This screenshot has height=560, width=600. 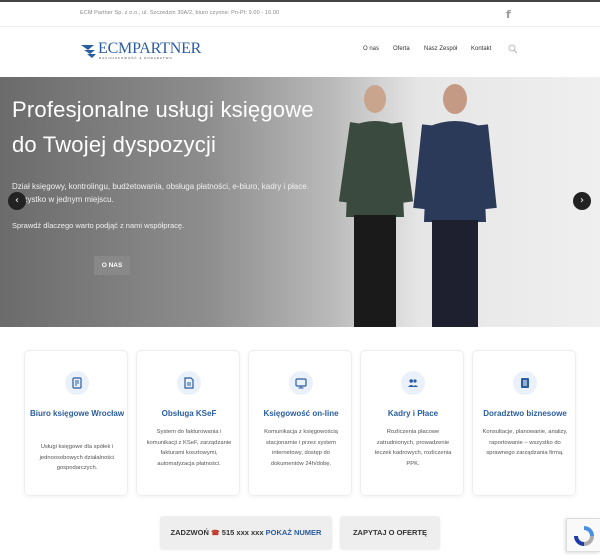 What do you see at coordinates (481, 49) in the screenshot?
I see `nav-kontakt: Kontakt` at bounding box center [481, 49].